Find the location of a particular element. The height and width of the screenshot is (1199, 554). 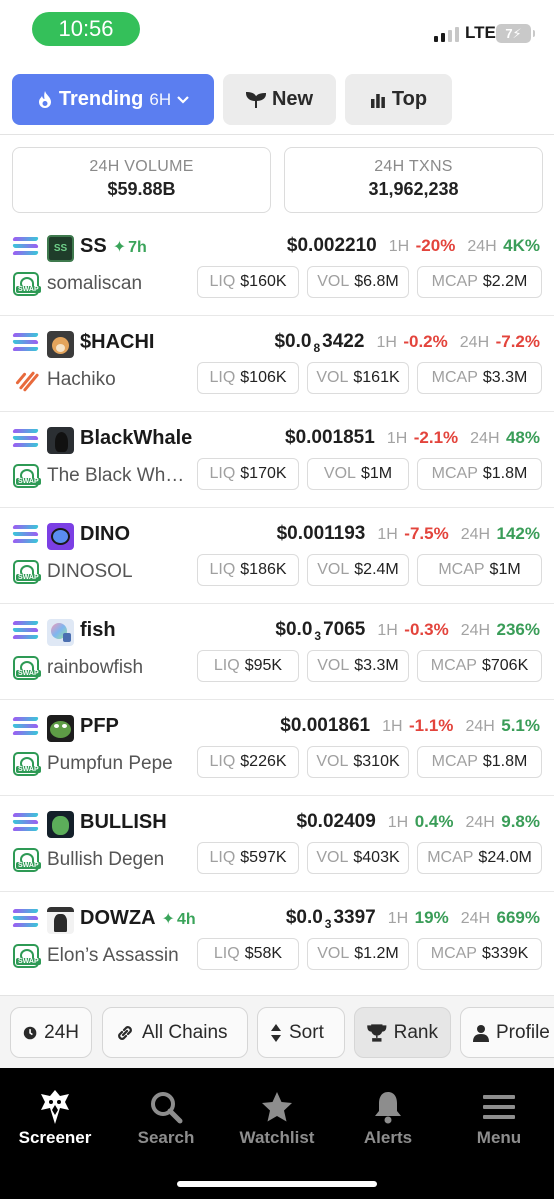

raydium-swap-icon: SWAP is located at coordinates (27, 956).